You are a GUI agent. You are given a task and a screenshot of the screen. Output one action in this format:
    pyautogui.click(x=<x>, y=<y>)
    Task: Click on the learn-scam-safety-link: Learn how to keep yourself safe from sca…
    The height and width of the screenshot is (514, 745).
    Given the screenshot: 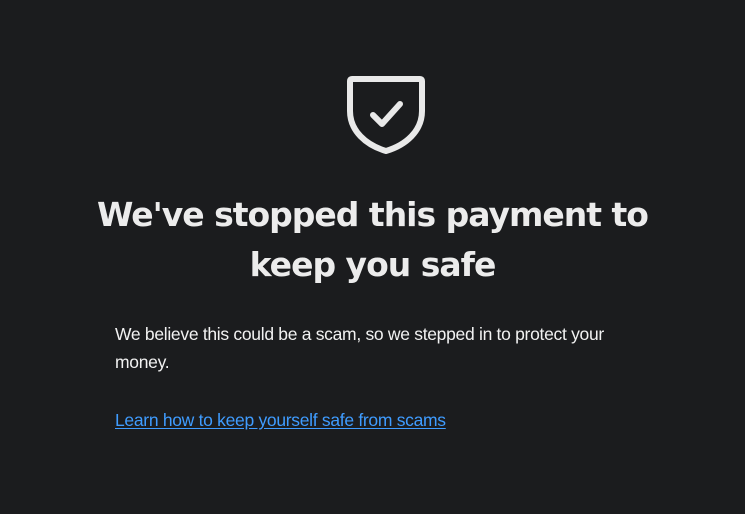 What is the action you would take?
    pyautogui.click(x=280, y=420)
    